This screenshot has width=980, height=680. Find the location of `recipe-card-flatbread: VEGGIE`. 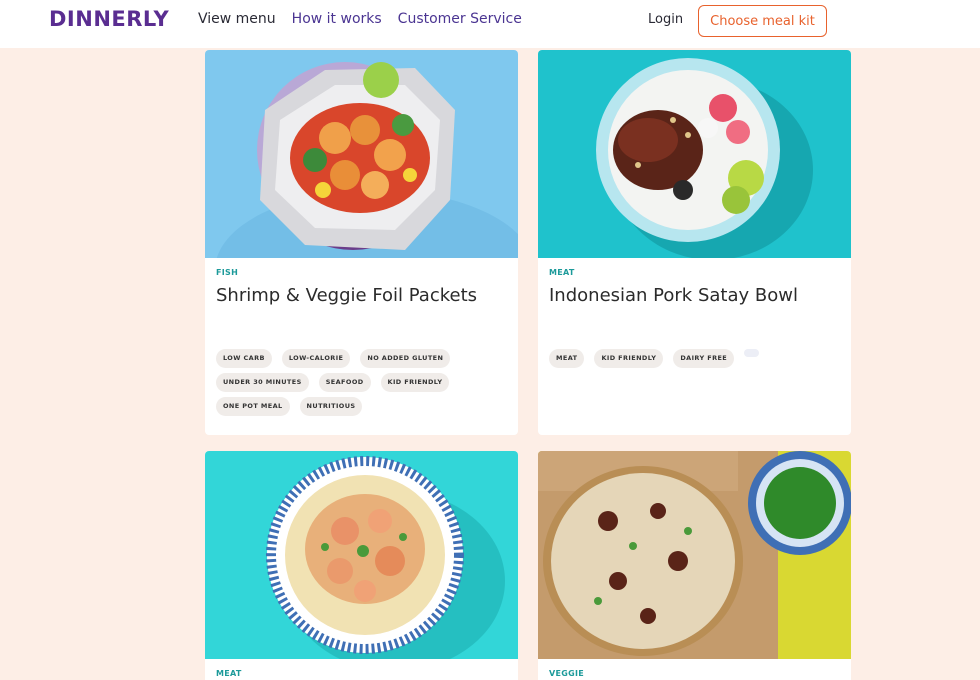

recipe-card-flatbread: VEGGIE is located at coordinates (694, 565).